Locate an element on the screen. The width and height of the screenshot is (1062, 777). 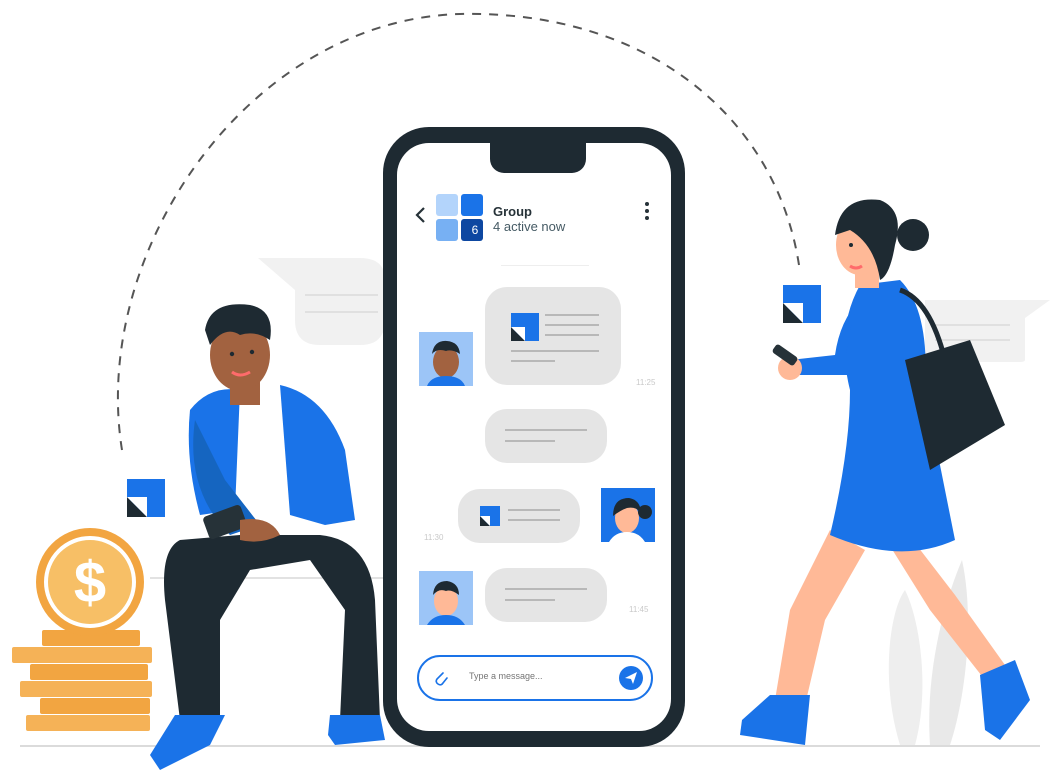
message-input is located at coordinates (539, 676).